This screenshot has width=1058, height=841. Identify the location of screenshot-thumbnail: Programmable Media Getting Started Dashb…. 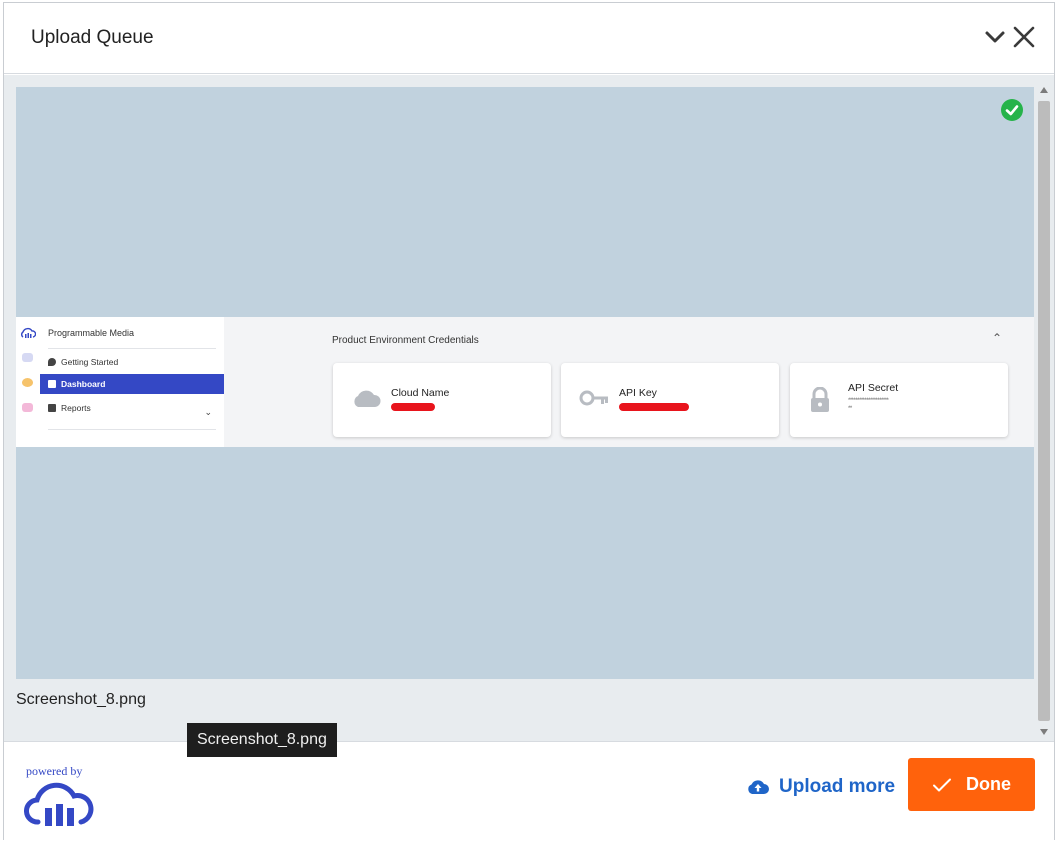
(525, 382).